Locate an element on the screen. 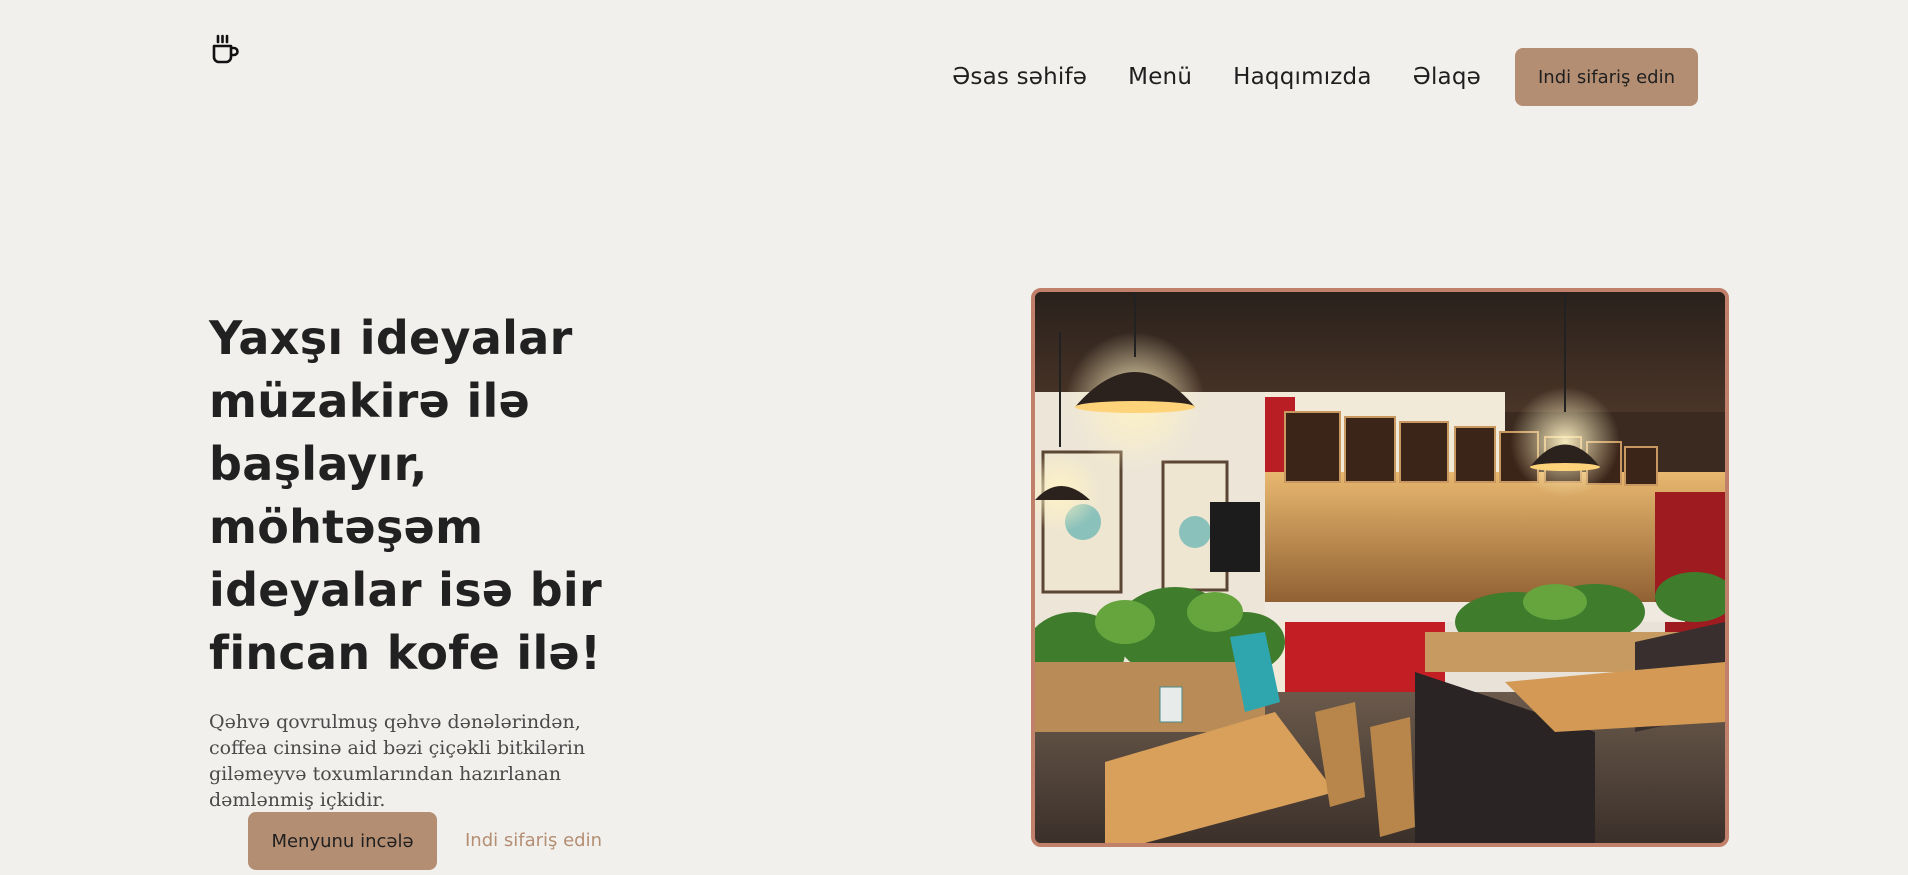 This screenshot has height=875, width=1908. nav-link-contact: Əlaqə is located at coordinates (1447, 77).